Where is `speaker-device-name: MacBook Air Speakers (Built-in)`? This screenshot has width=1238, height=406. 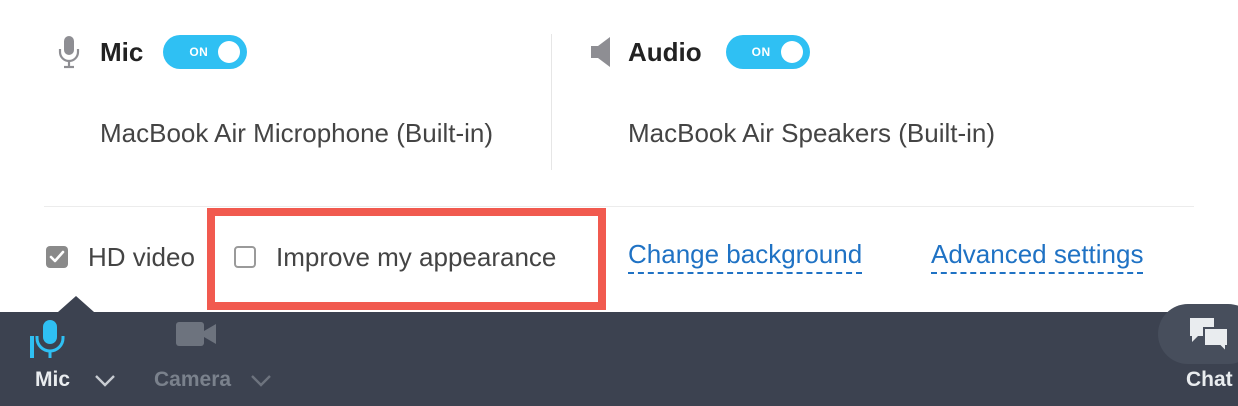 speaker-device-name: MacBook Air Speakers (Built-in) is located at coordinates (811, 133).